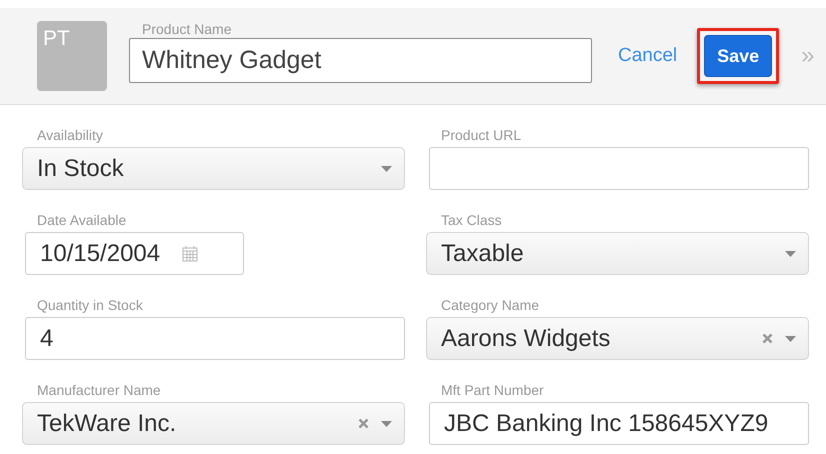 This screenshot has height=454, width=826. I want to click on field-label: Quantity in Stock, so click(90, 305).